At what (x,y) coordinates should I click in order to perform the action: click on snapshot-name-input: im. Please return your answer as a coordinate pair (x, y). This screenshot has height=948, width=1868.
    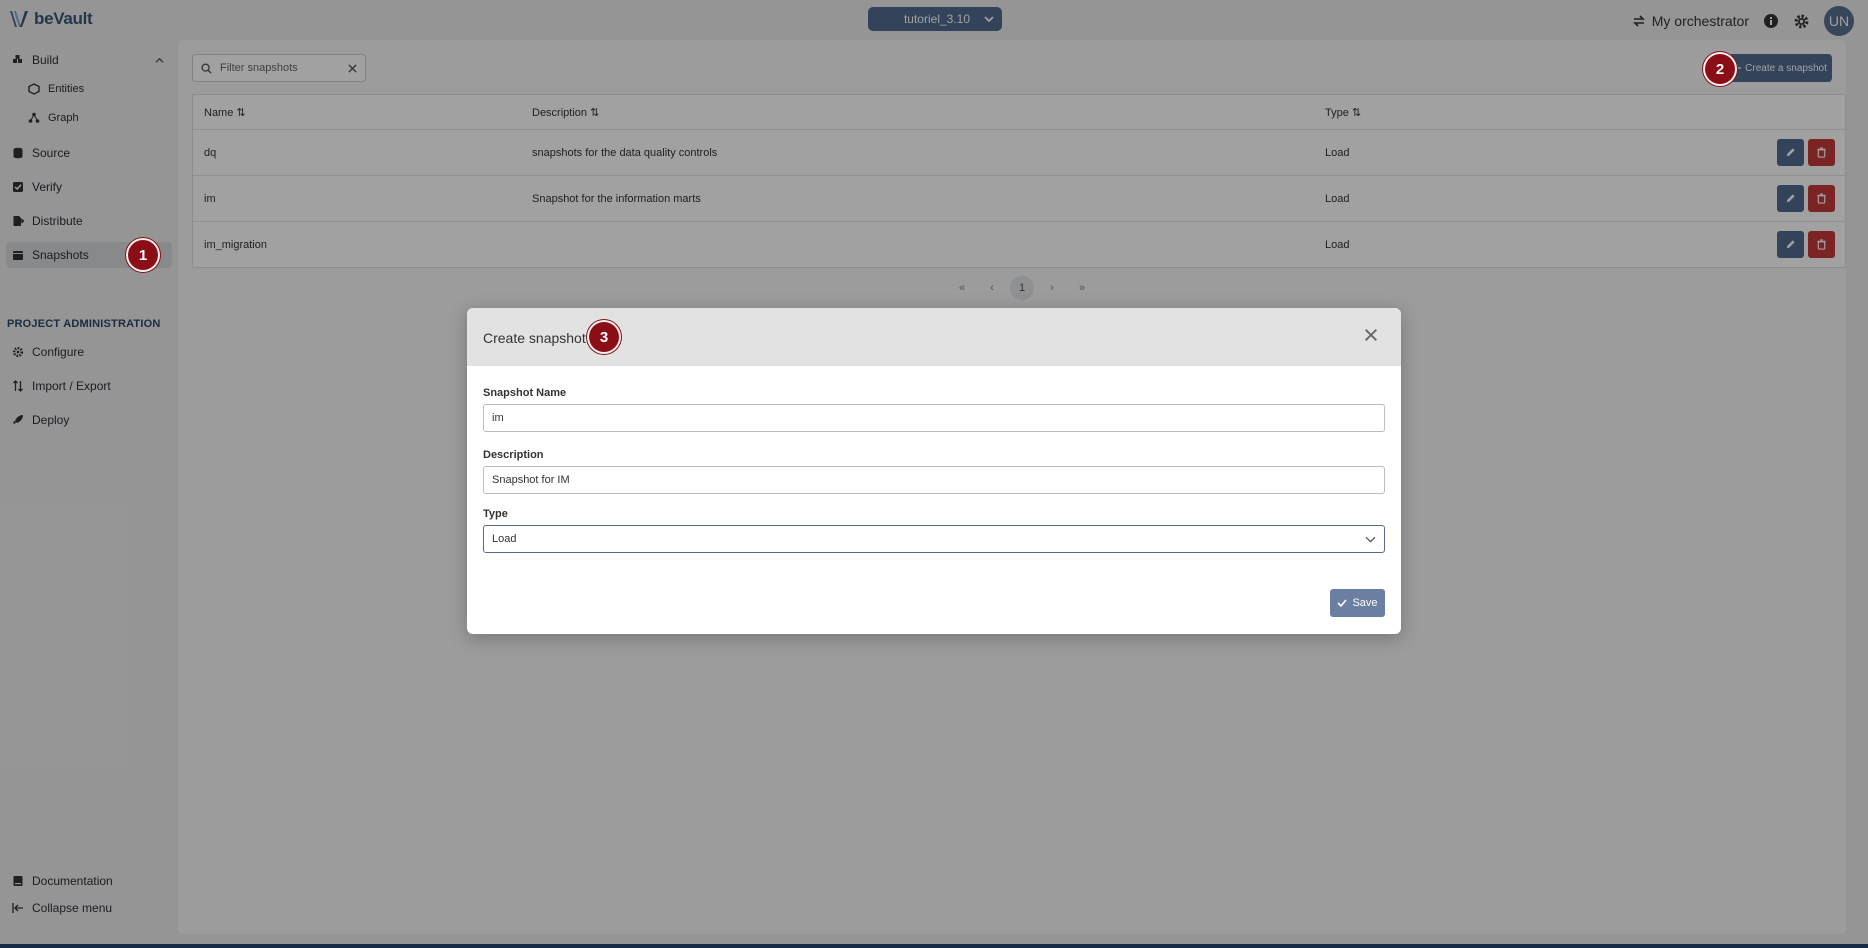
    Looking at the image, I should click on (934, 418).